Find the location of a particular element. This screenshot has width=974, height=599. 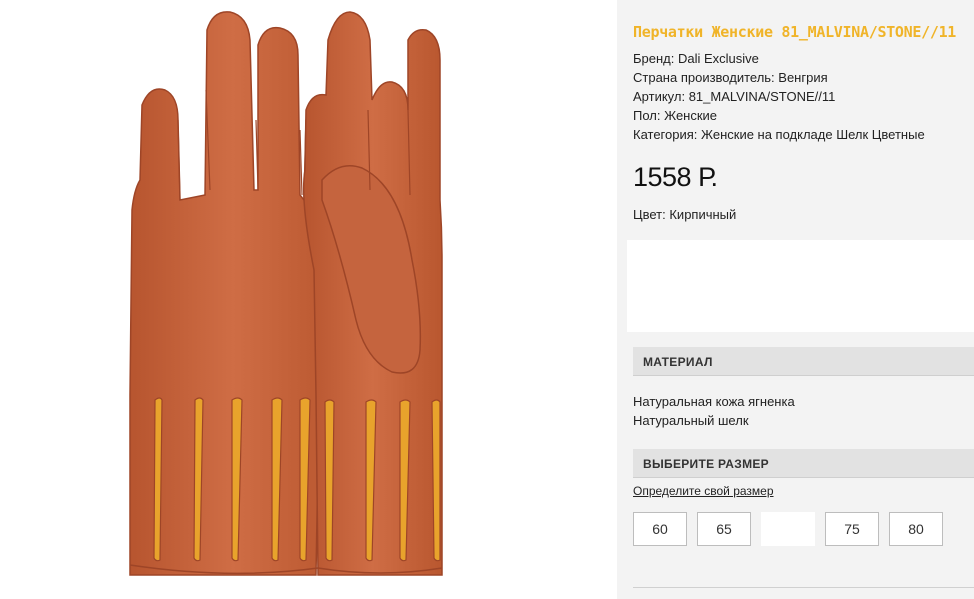

material-header: МАТЕРИАЛ is located at coordinates (803, 361).